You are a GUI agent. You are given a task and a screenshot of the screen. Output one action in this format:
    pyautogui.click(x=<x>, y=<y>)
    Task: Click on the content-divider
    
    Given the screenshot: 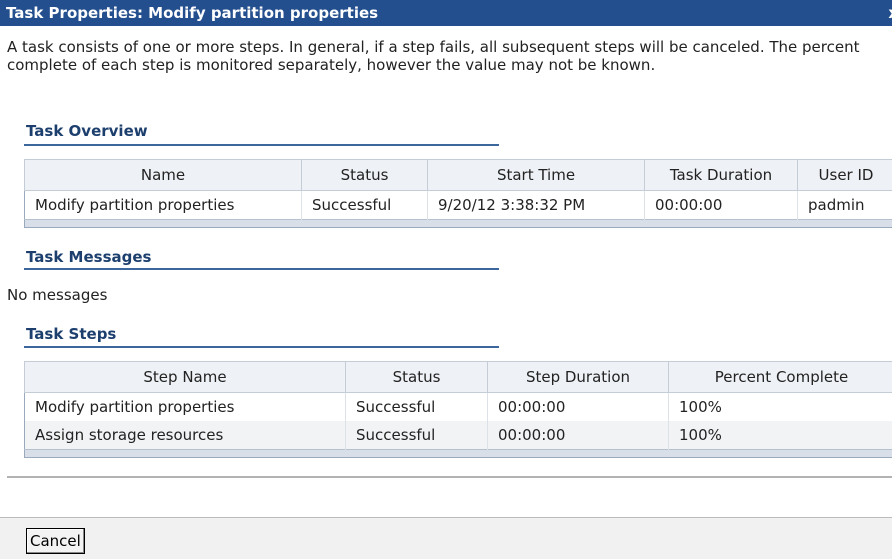 What is the action you would take?
    pyautogui.click(x=449, y=477)
    